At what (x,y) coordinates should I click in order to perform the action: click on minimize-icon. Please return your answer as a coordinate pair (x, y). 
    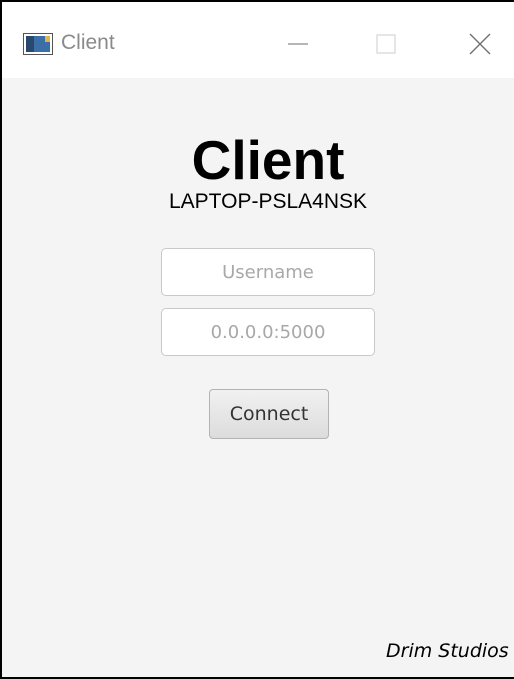
    Looking at the image, I should click on (298, 44).